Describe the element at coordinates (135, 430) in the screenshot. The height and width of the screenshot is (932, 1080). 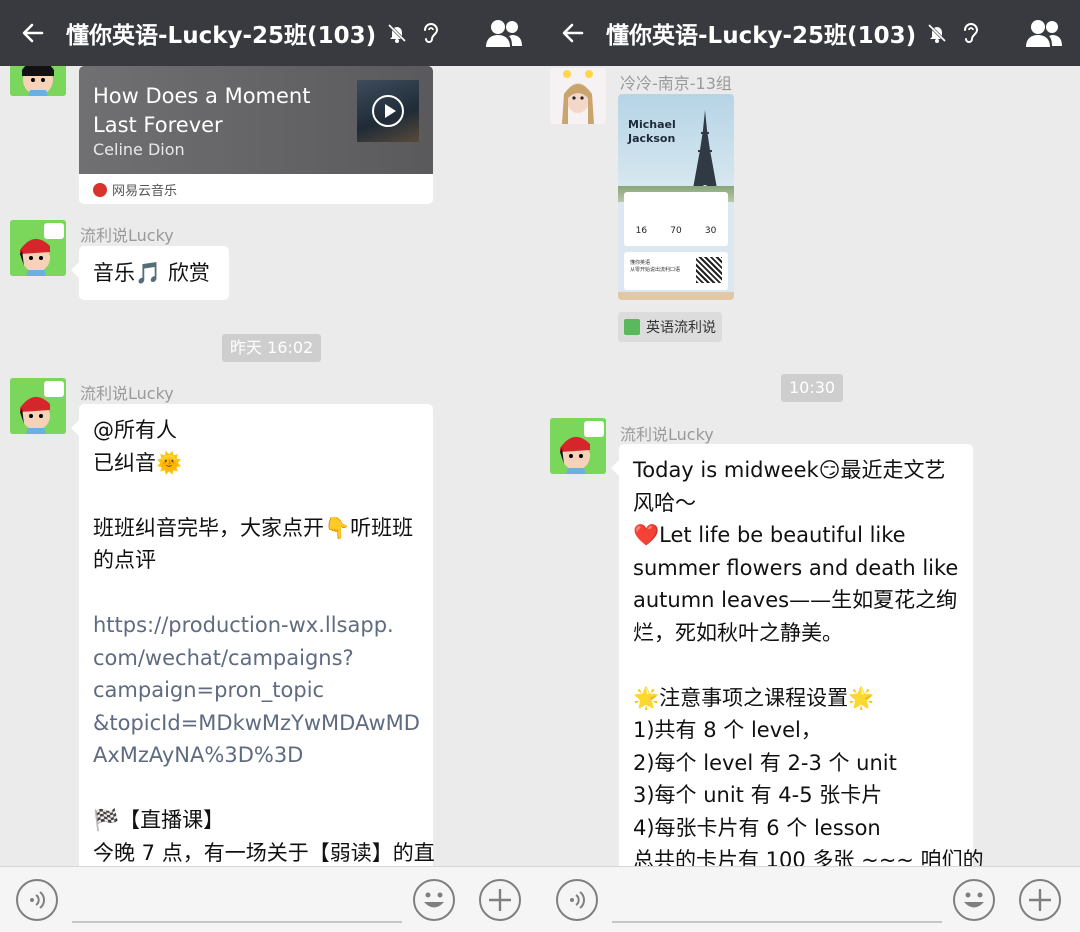
I see `message-line: @所有人` at that location.